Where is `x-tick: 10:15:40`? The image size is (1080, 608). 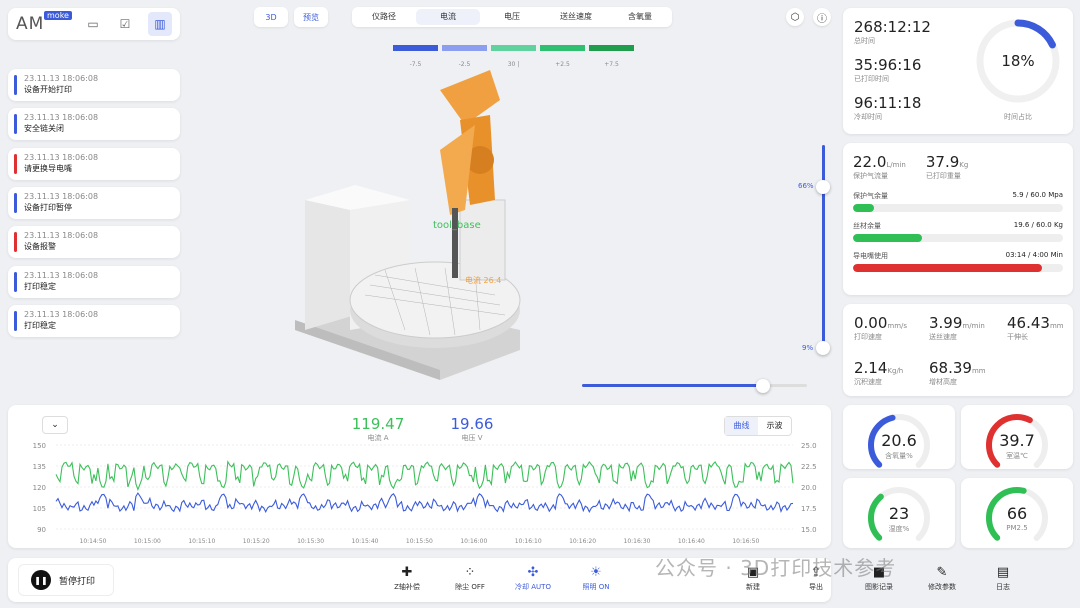 x-tick: 10:15:40 is located at coordinates (365, 541).